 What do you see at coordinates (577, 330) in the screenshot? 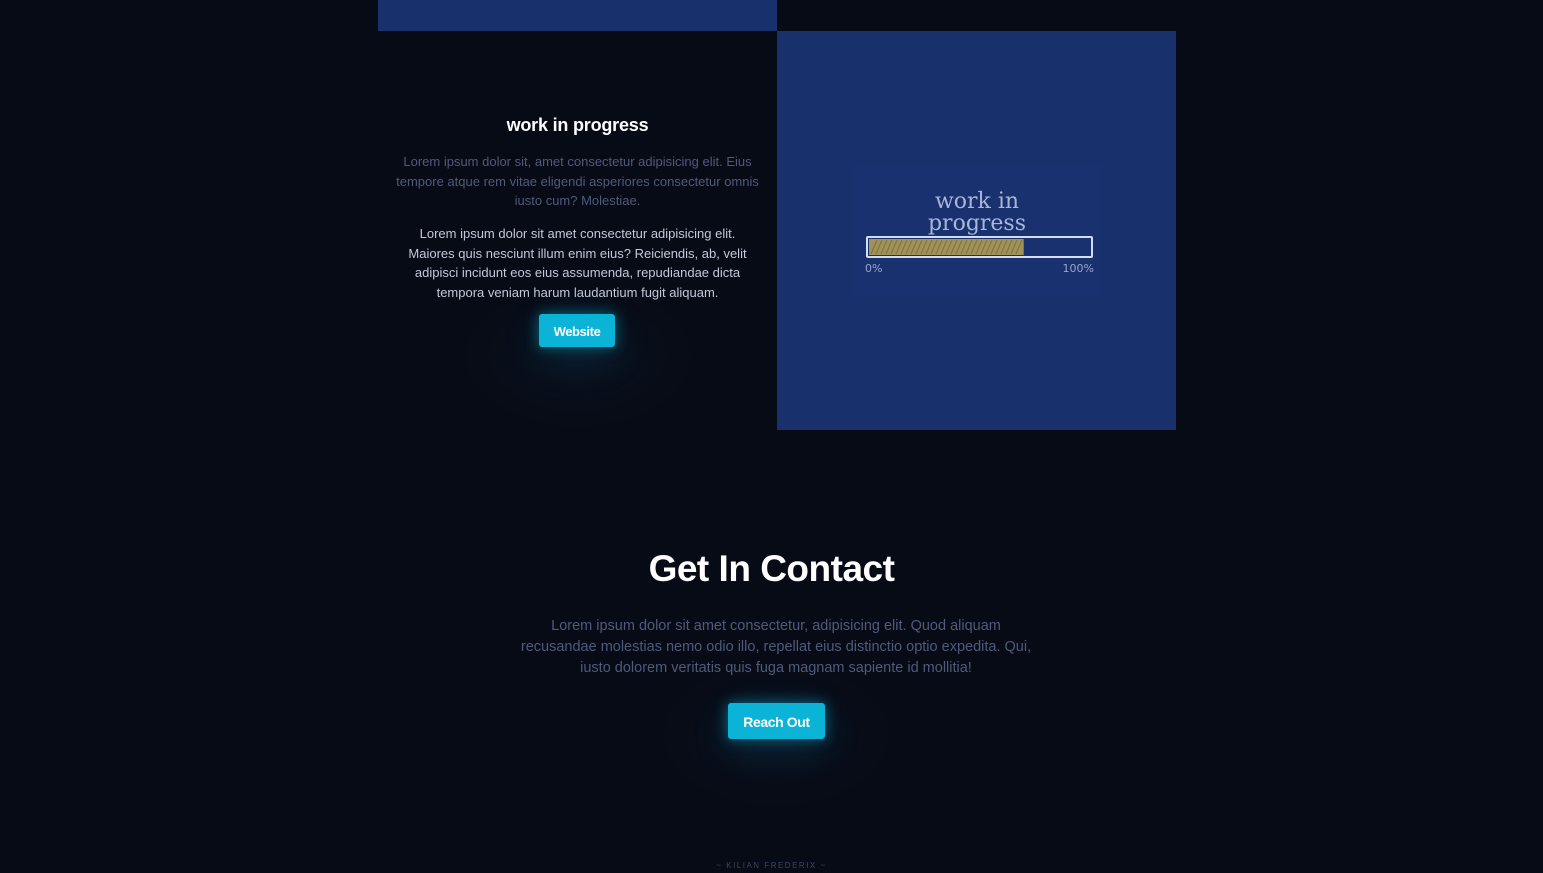
I see `website-button: Website` at bounding box center [577, 330].